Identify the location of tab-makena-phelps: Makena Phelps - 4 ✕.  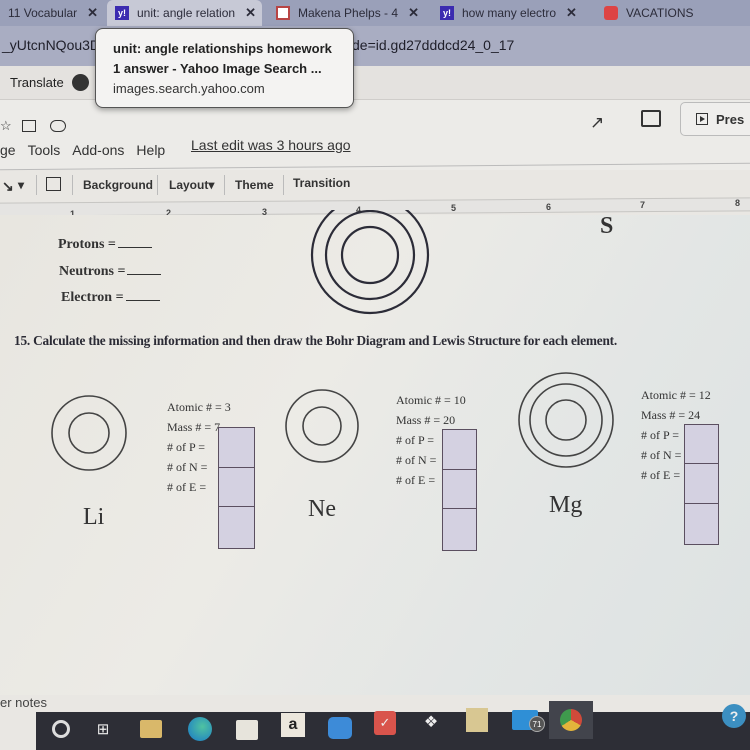
(348, 13).